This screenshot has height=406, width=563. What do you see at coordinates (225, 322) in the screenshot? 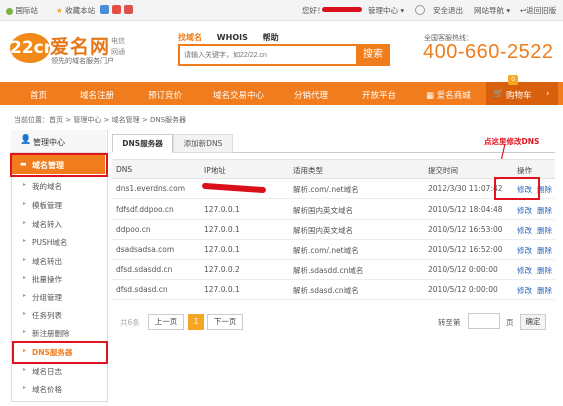
I see `next-page-button: 下一页` at bounding box center [225, 322].